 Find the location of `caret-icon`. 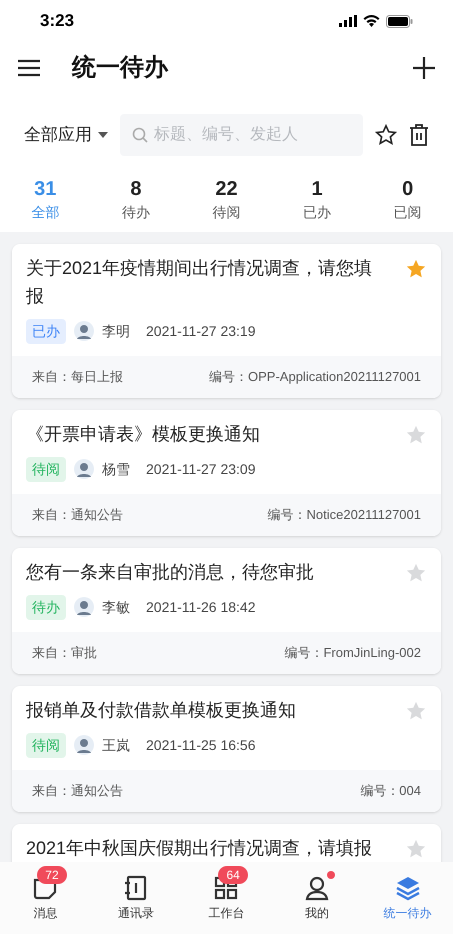

caret-icon is located at coordinates (103, 135).